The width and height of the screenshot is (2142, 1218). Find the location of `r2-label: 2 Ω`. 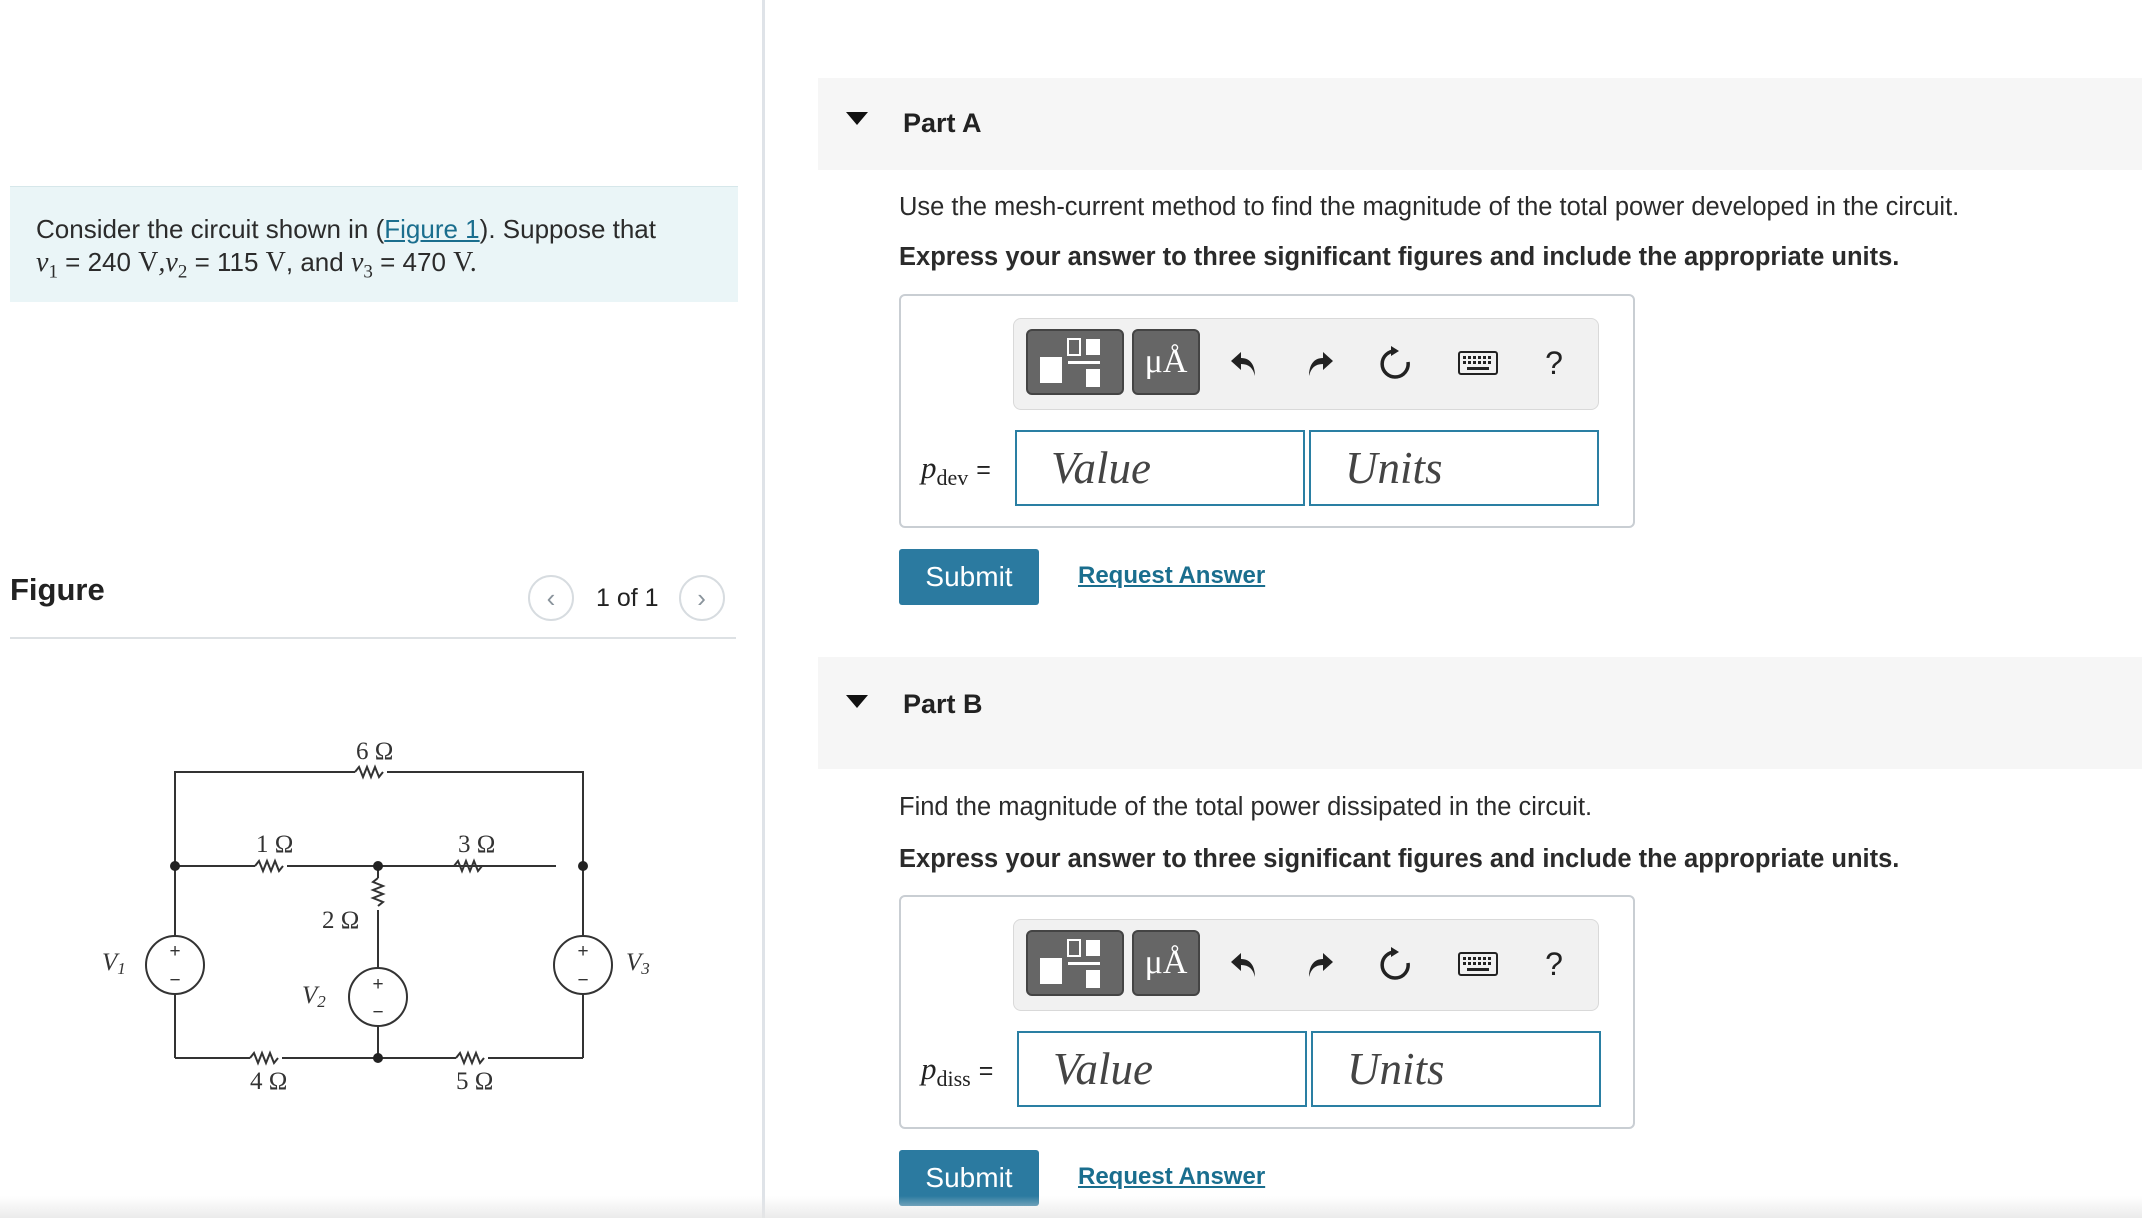

r2-label: 2 Ω is located at coordinates (340, 920).